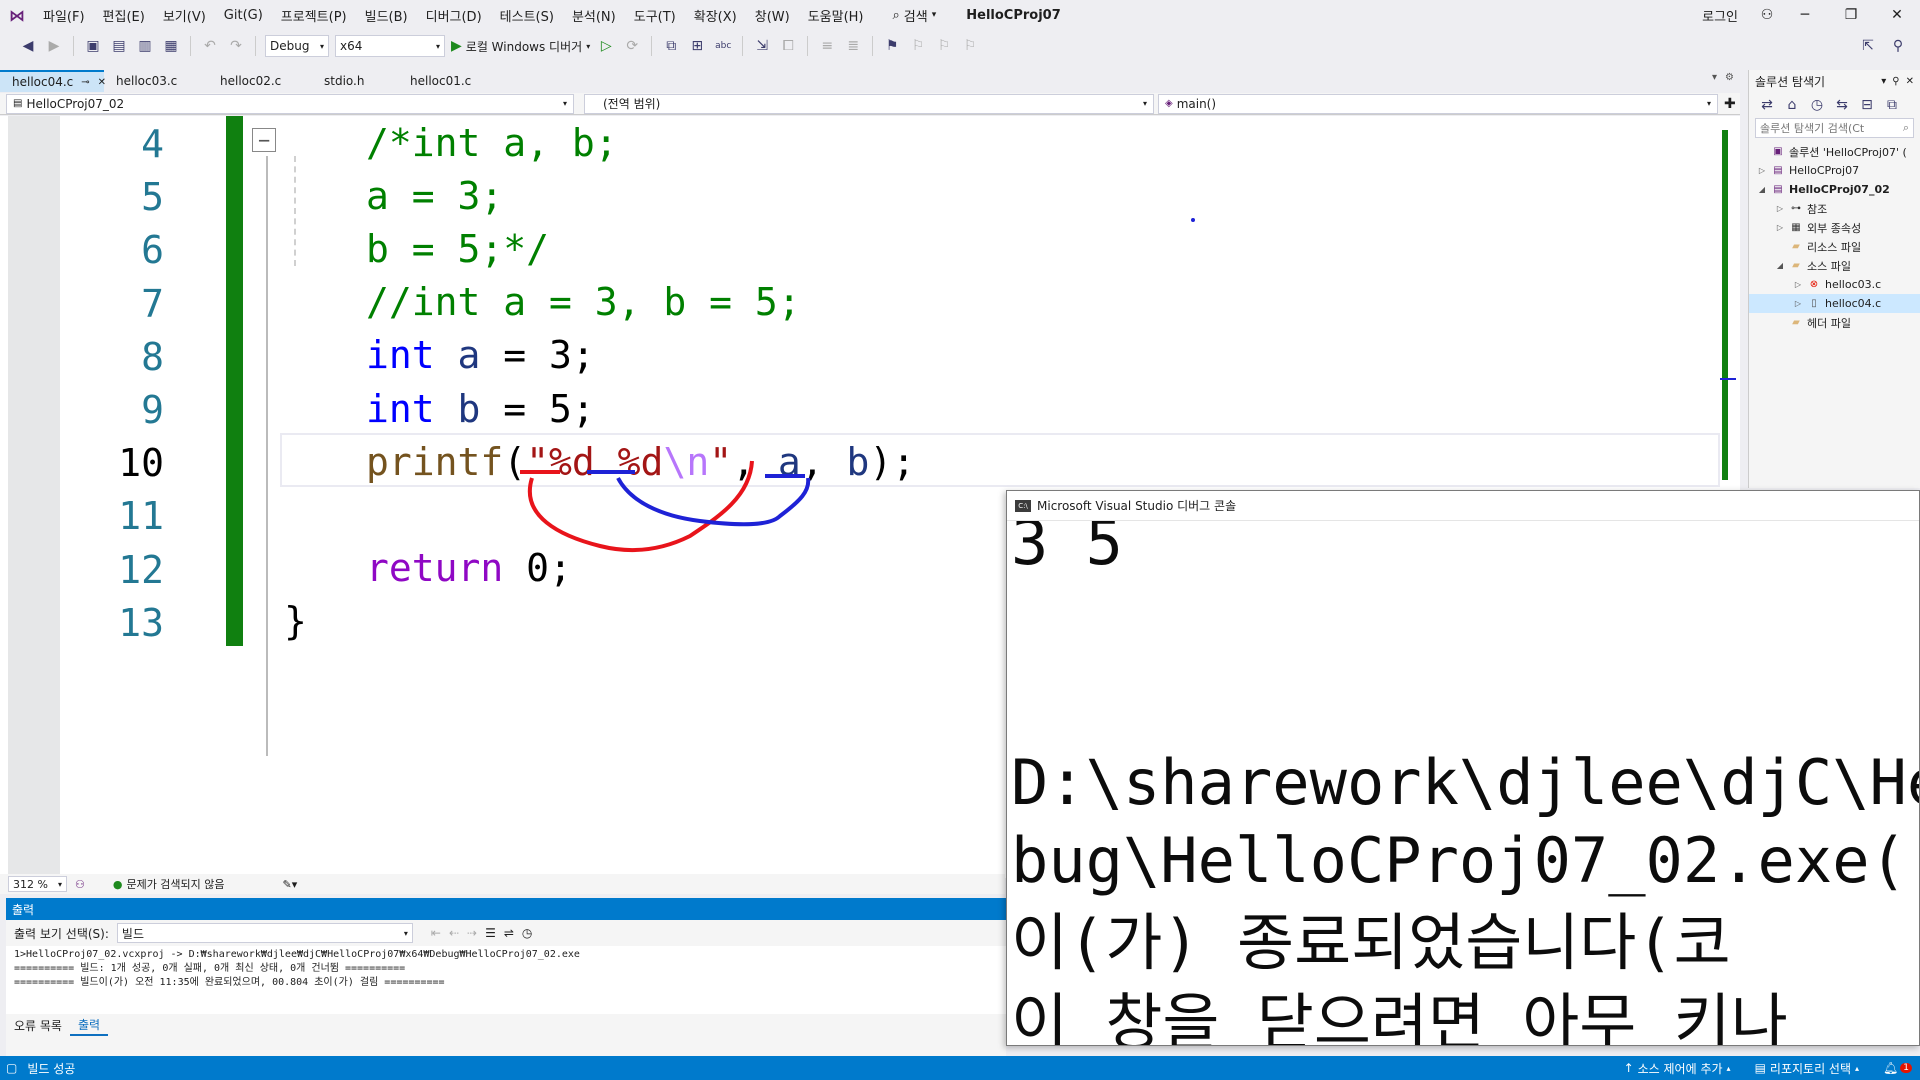 The height and width of the screenshot is (1080, 1920). What do you see at coordinates (64, 15) in the screenshot?
I see `menu-item: 파일(F)` at bounding box center [64, 15].